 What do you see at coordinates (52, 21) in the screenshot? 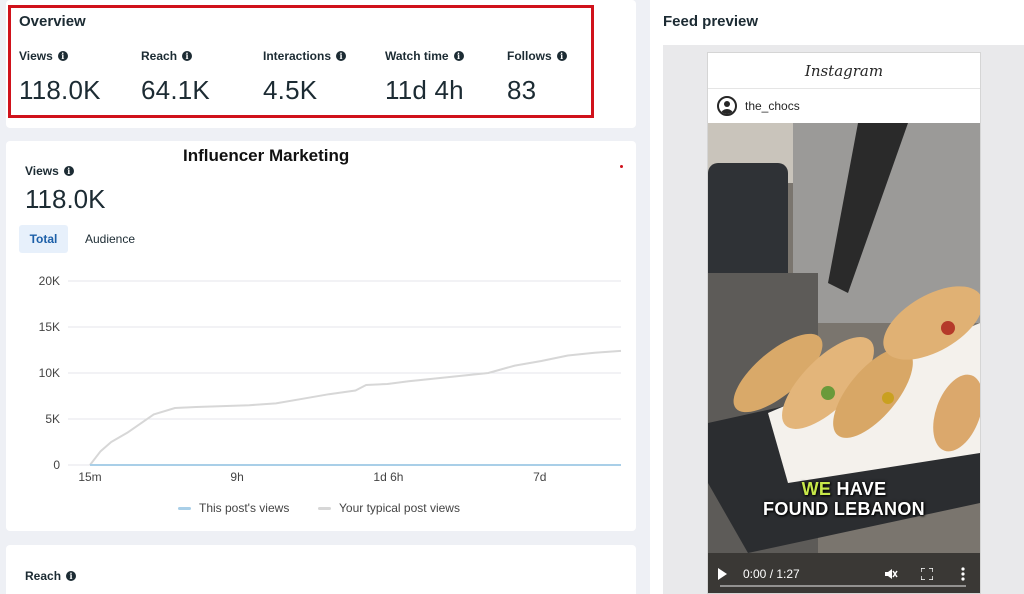
I see `overview-title: Overview` at bounding box center [52, 21].